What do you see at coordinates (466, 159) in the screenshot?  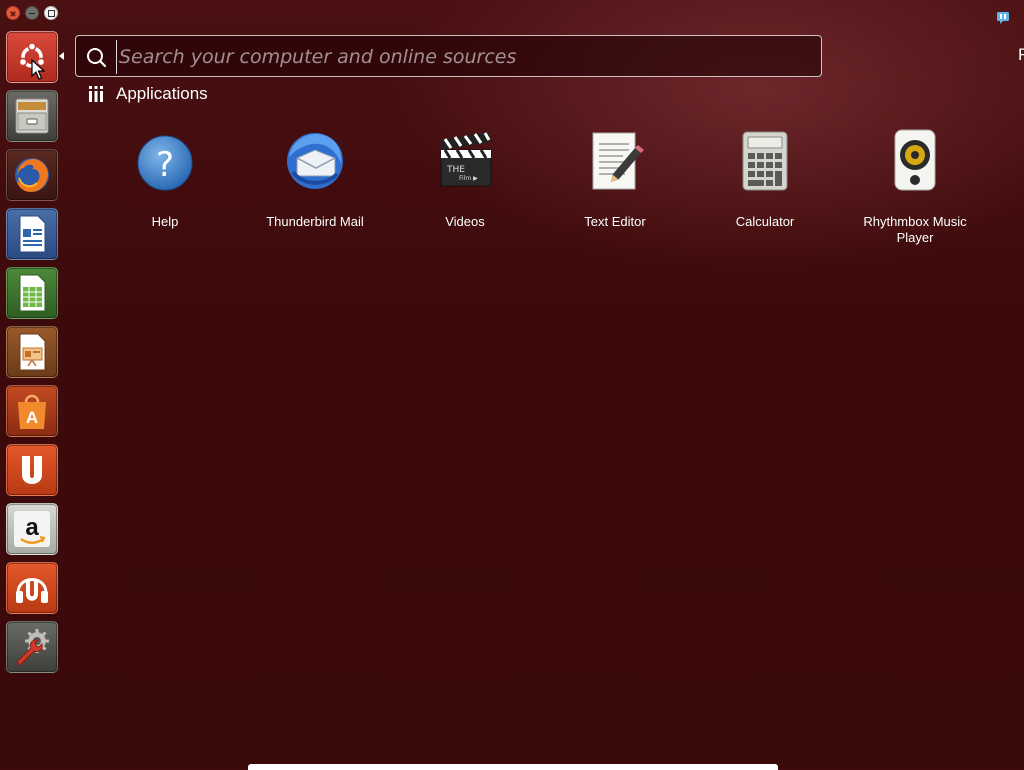 I see `clapperboard-icon: THE Film ▶` at bounding box center [466, 159].